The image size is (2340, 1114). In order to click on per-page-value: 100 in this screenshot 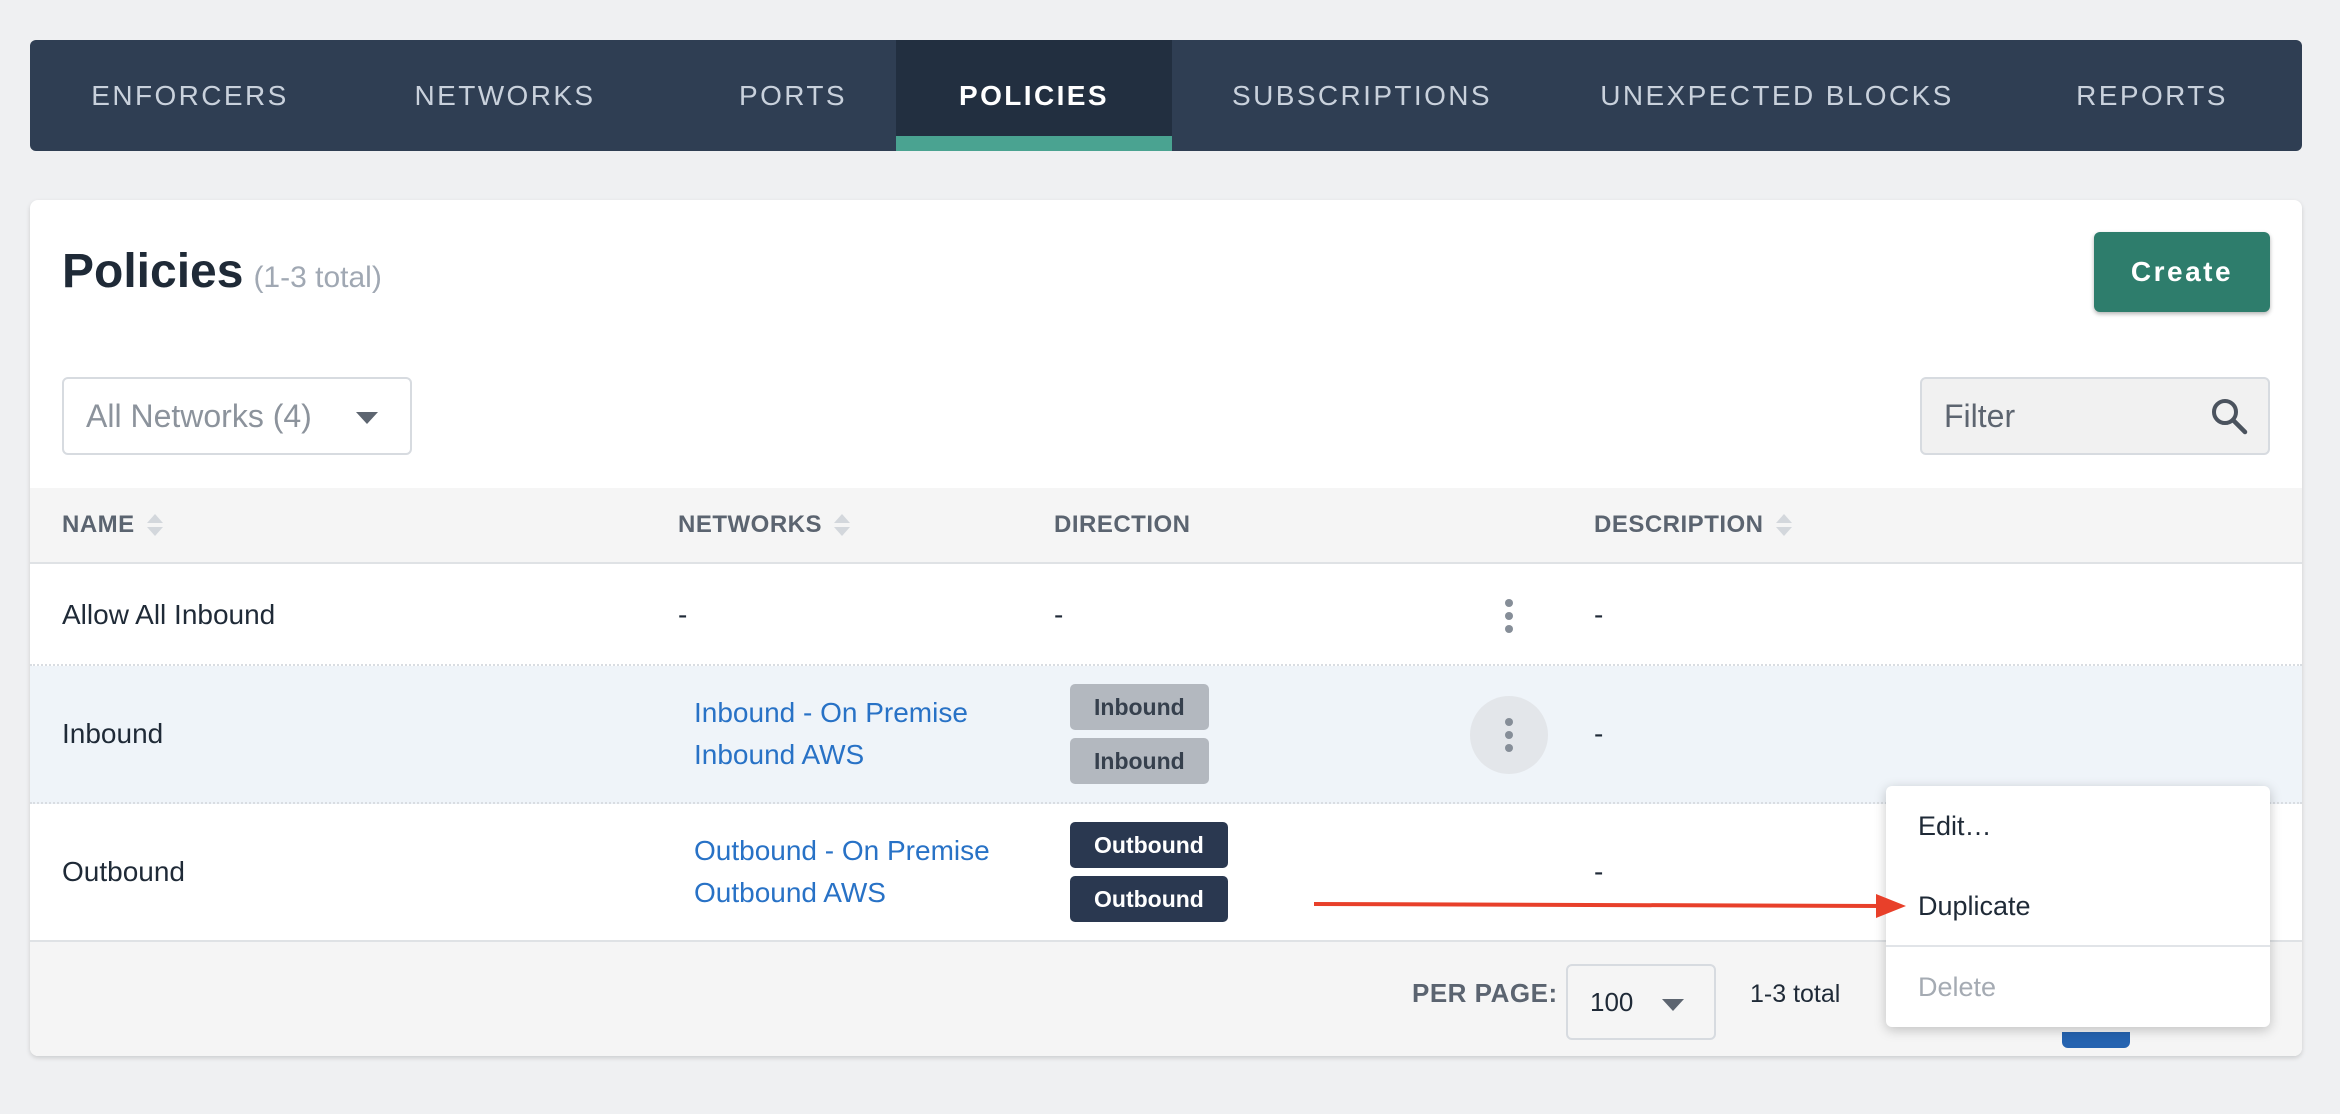, I will do `click(1612, 1001)`.